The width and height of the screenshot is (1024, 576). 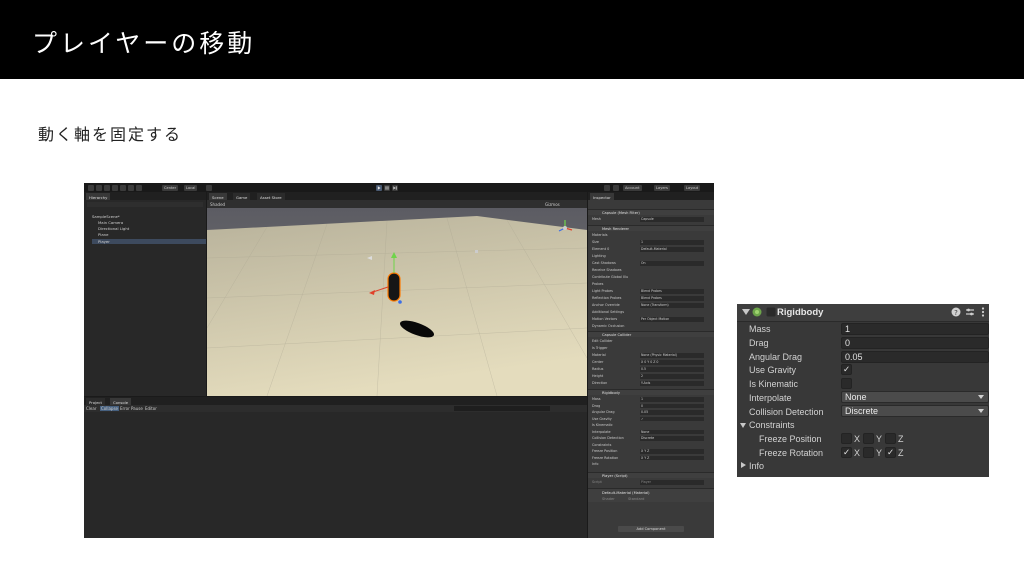 What do you see at coordinates (743, 425) in the screenshot?
I see `constraints-fold-icon` at bounding box center [743, 425].